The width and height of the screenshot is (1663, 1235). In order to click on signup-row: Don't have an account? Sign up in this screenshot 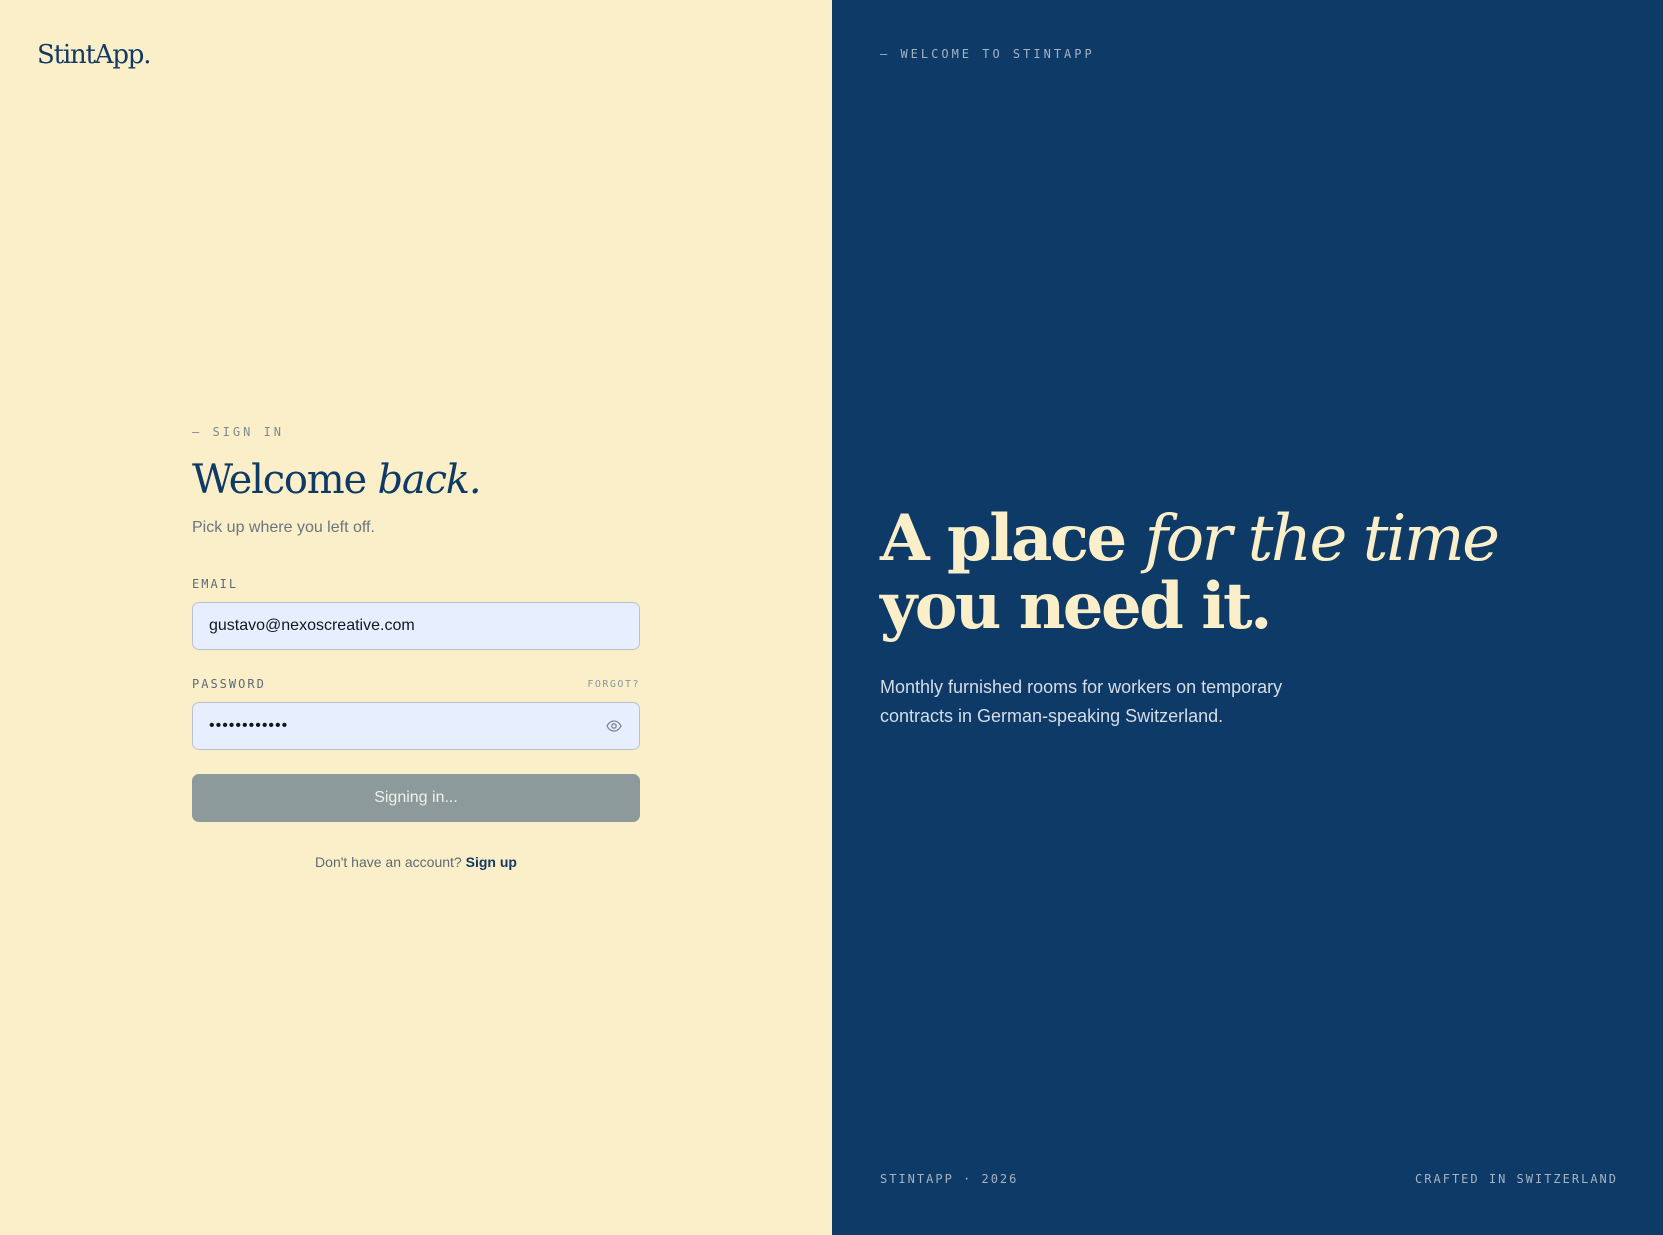, I will do `click(416, 862)`.